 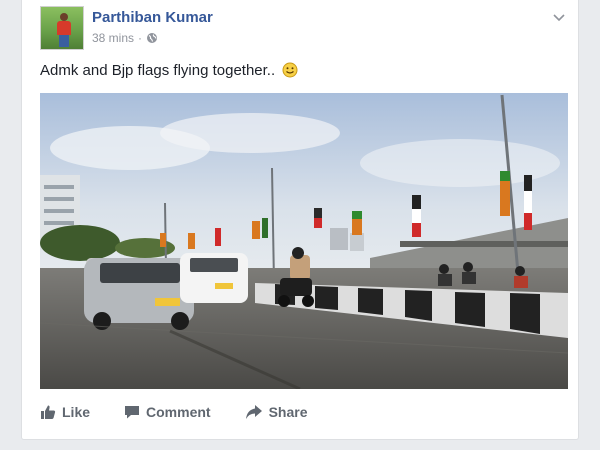 What do you see at coordinates (254, 412) in the screenshot?
I see `share-arrow-icon` at bounding box center [254, 412].